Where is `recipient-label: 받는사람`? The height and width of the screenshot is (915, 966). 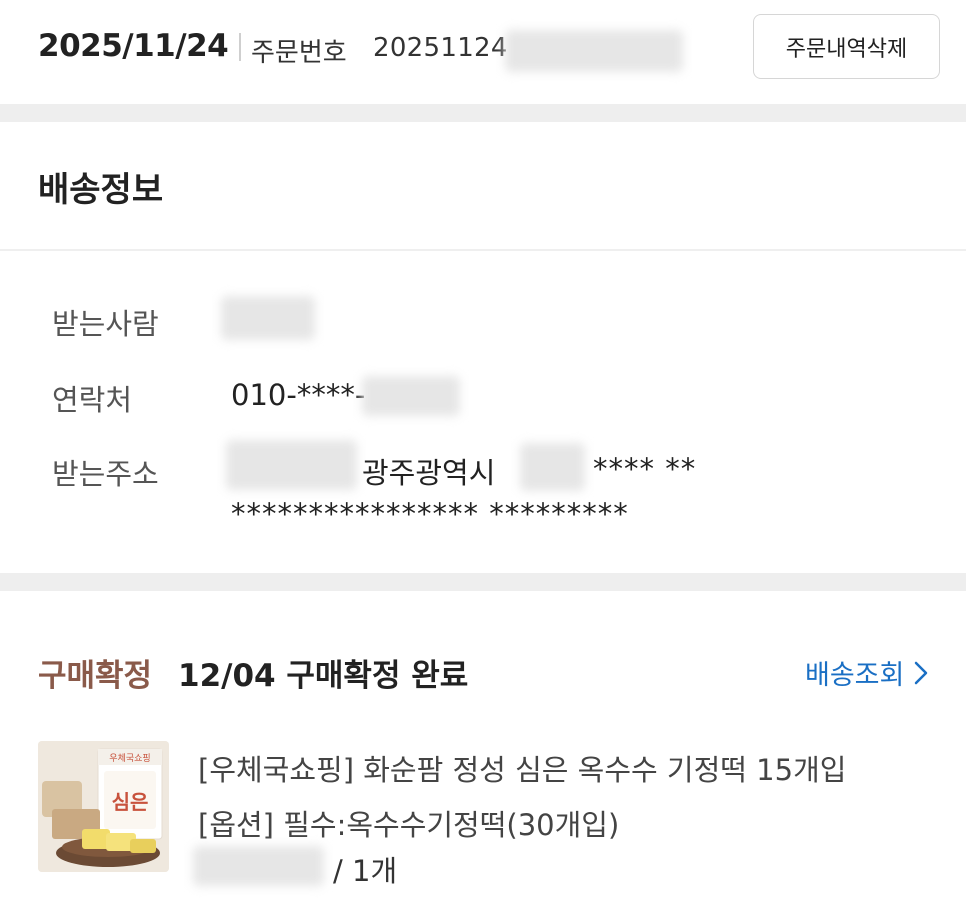
recipient-label: 받는사람 is located at coordinates (105, 324).